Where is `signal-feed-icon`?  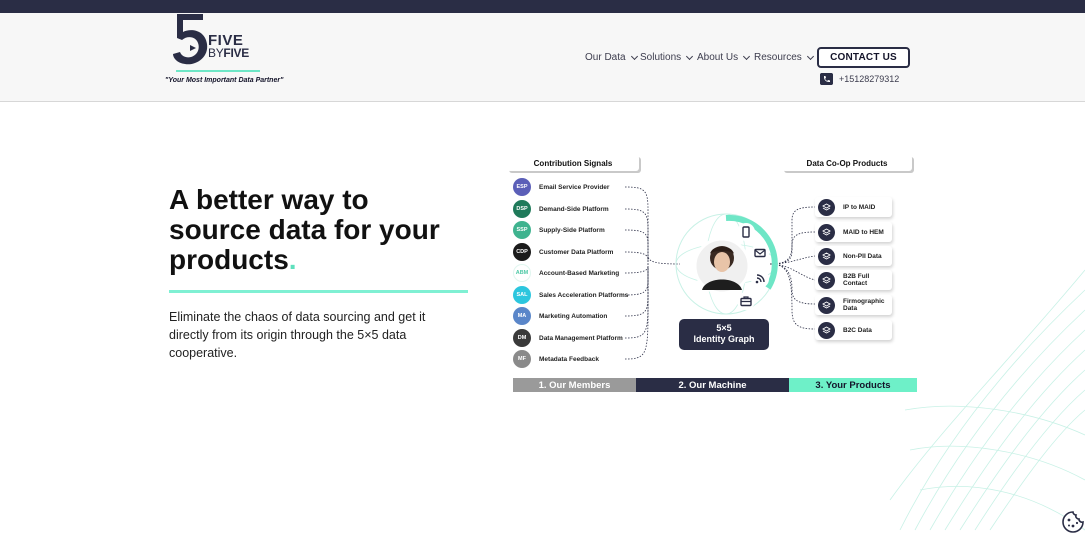
signal-feed-icon is located at coordinates (760, 279).